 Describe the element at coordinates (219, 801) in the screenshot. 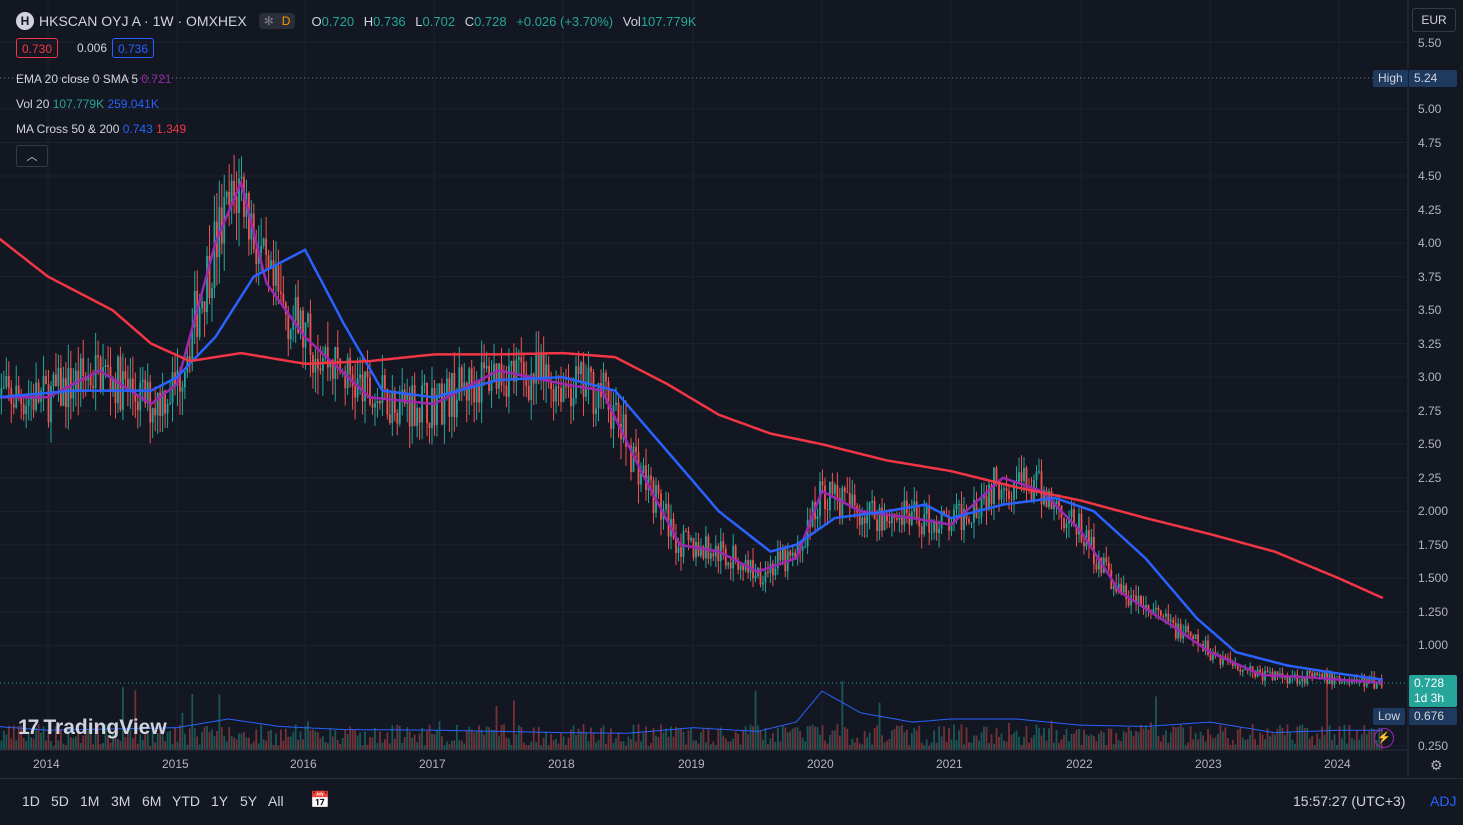

I see `range-button-1y: 1Y` at that location.